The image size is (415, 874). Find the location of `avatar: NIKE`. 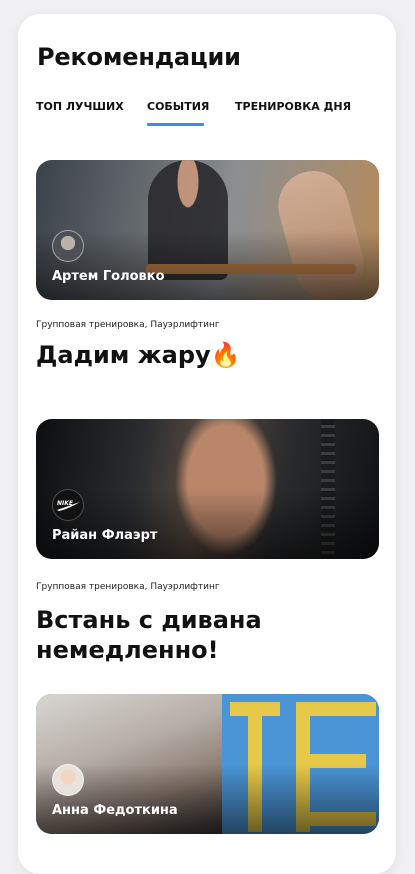

avatar: NIKE is located at coordinates (68, 505).